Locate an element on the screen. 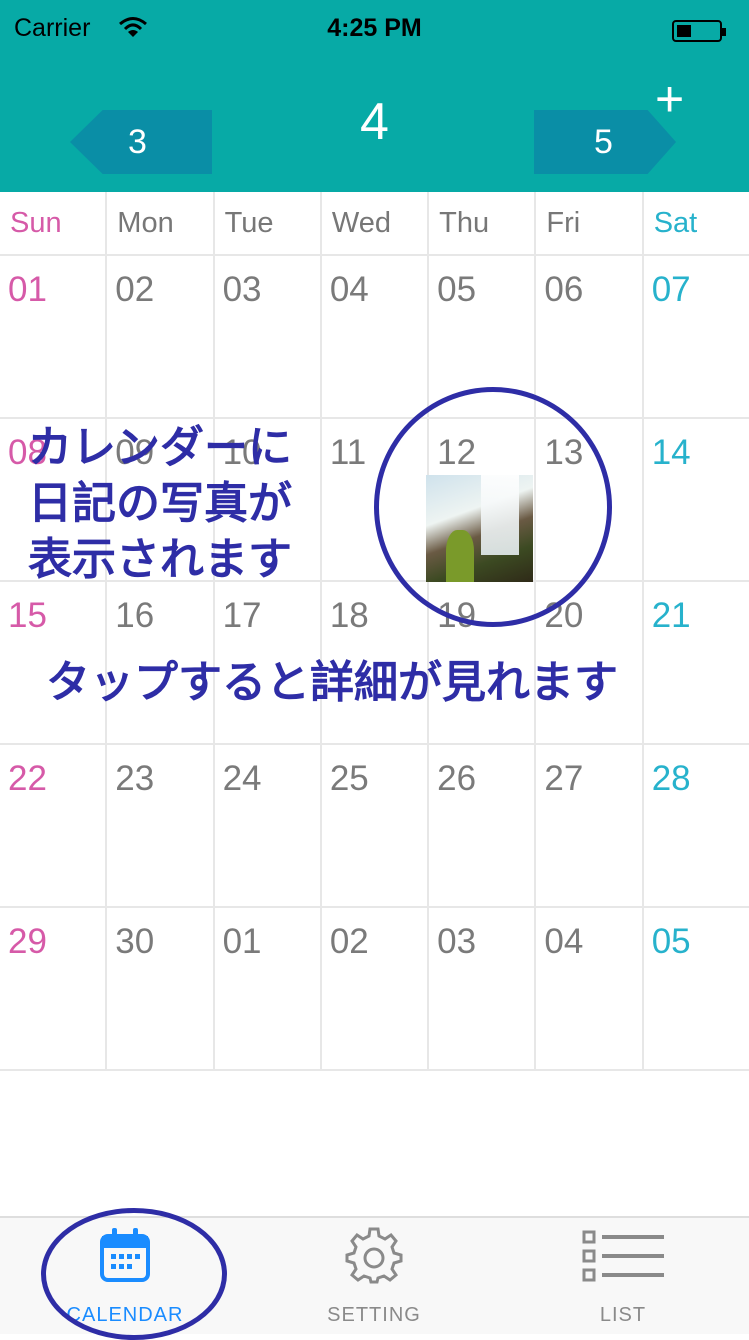  highlight-circle-tab is located at coordinates (134, 1274).